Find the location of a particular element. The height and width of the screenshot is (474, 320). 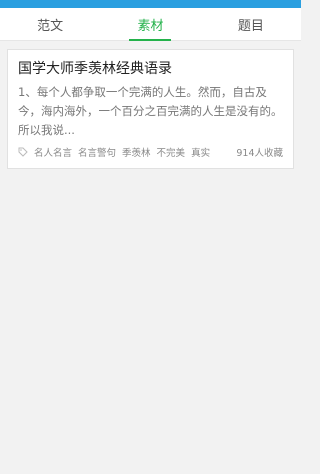

tag: 真实 is located at coordinates (200, 152).